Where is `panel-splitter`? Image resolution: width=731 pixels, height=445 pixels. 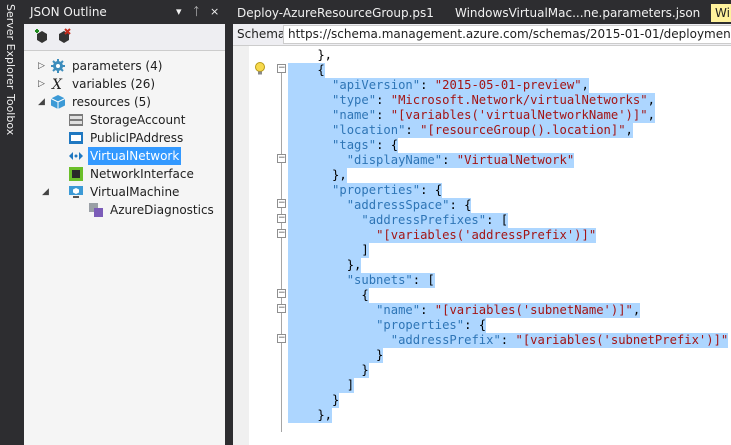
panel-splitter is located at coordinates (229, 222).